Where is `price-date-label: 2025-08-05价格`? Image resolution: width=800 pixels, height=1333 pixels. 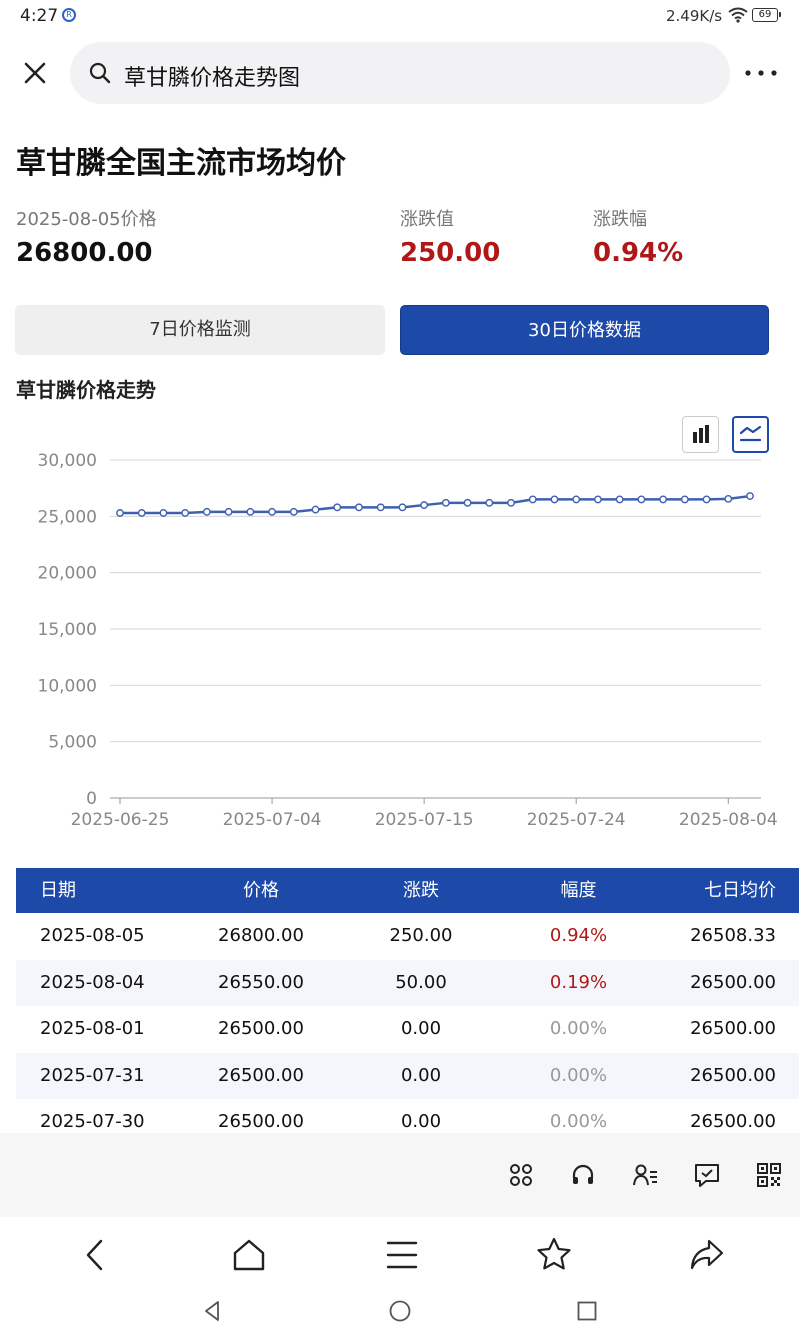 price-date-label: 2025-08-05价格 is located at coordinates (86, 219).